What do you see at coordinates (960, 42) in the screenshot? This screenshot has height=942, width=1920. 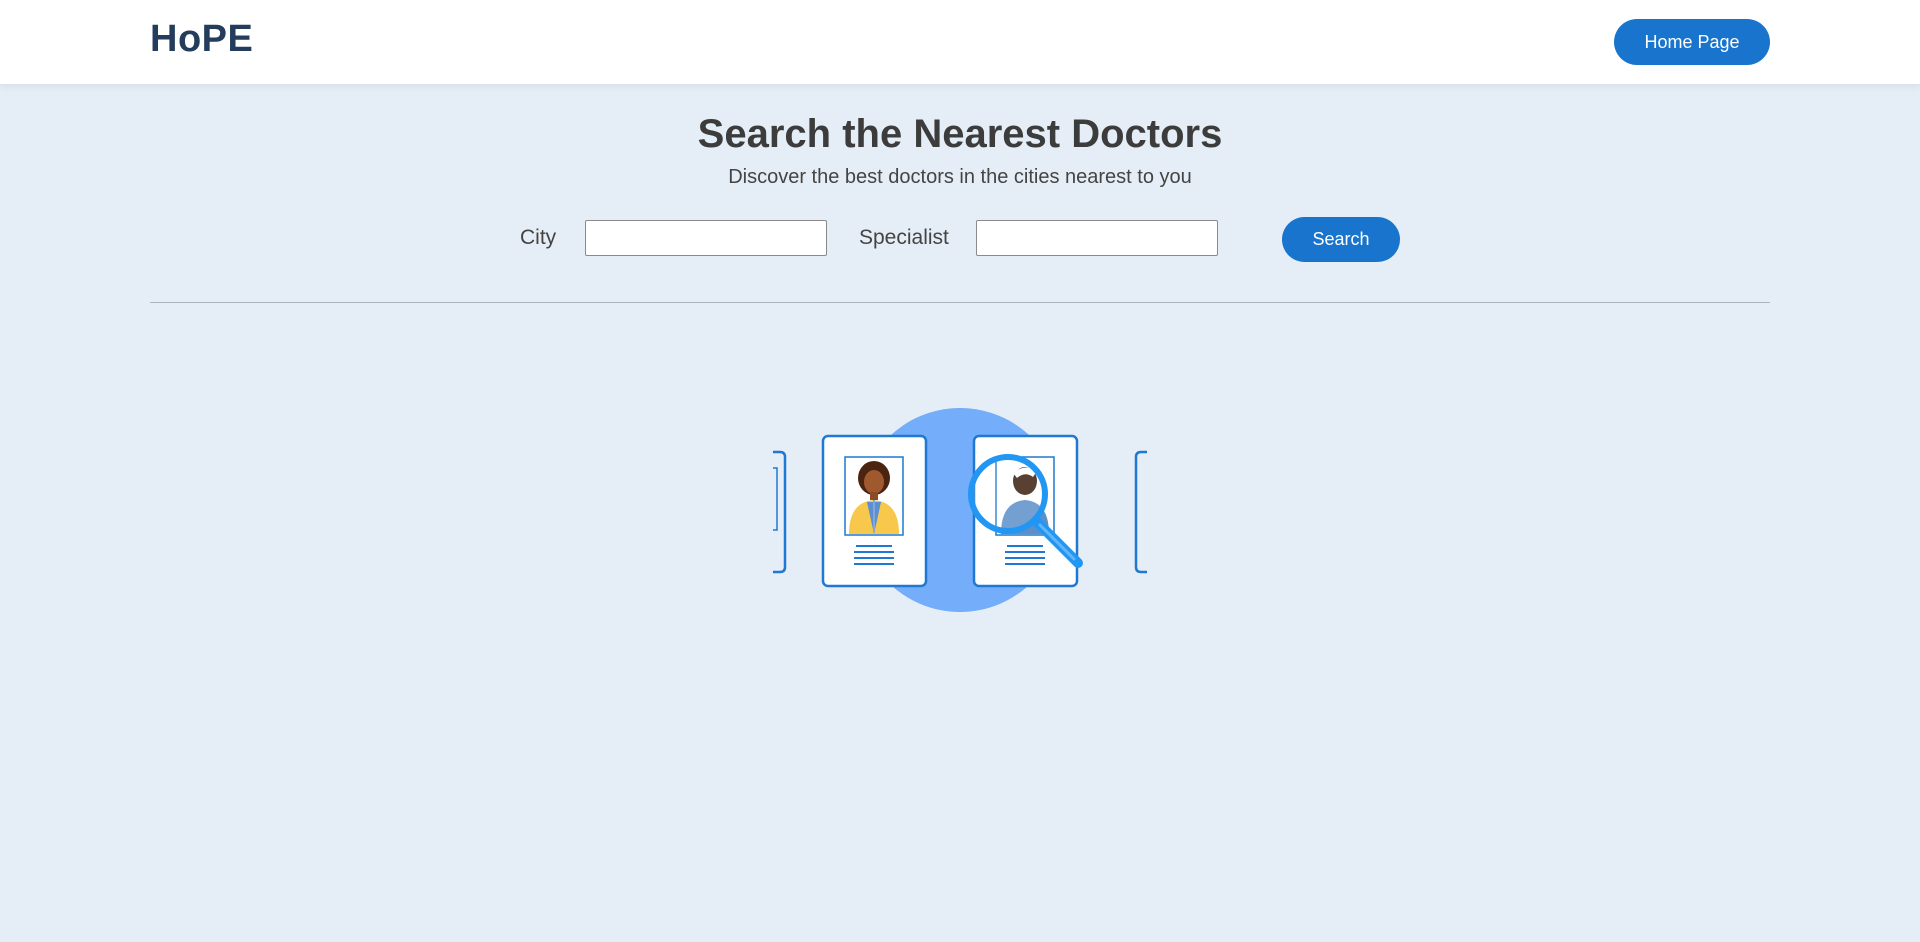 I see `top-navbar: HoPE Home Page` at bounding box center [960, 42].